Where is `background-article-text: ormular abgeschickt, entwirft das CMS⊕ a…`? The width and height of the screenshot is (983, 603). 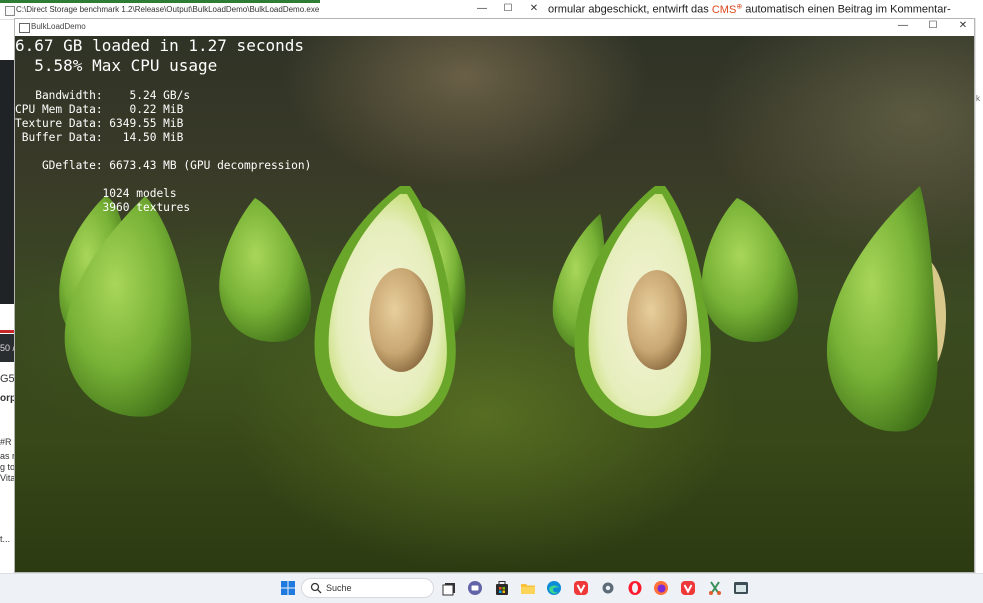 background-article-text: ormular abgeschickt, entwirft das CMS⊕ a… is located at coordinates (749, 9).